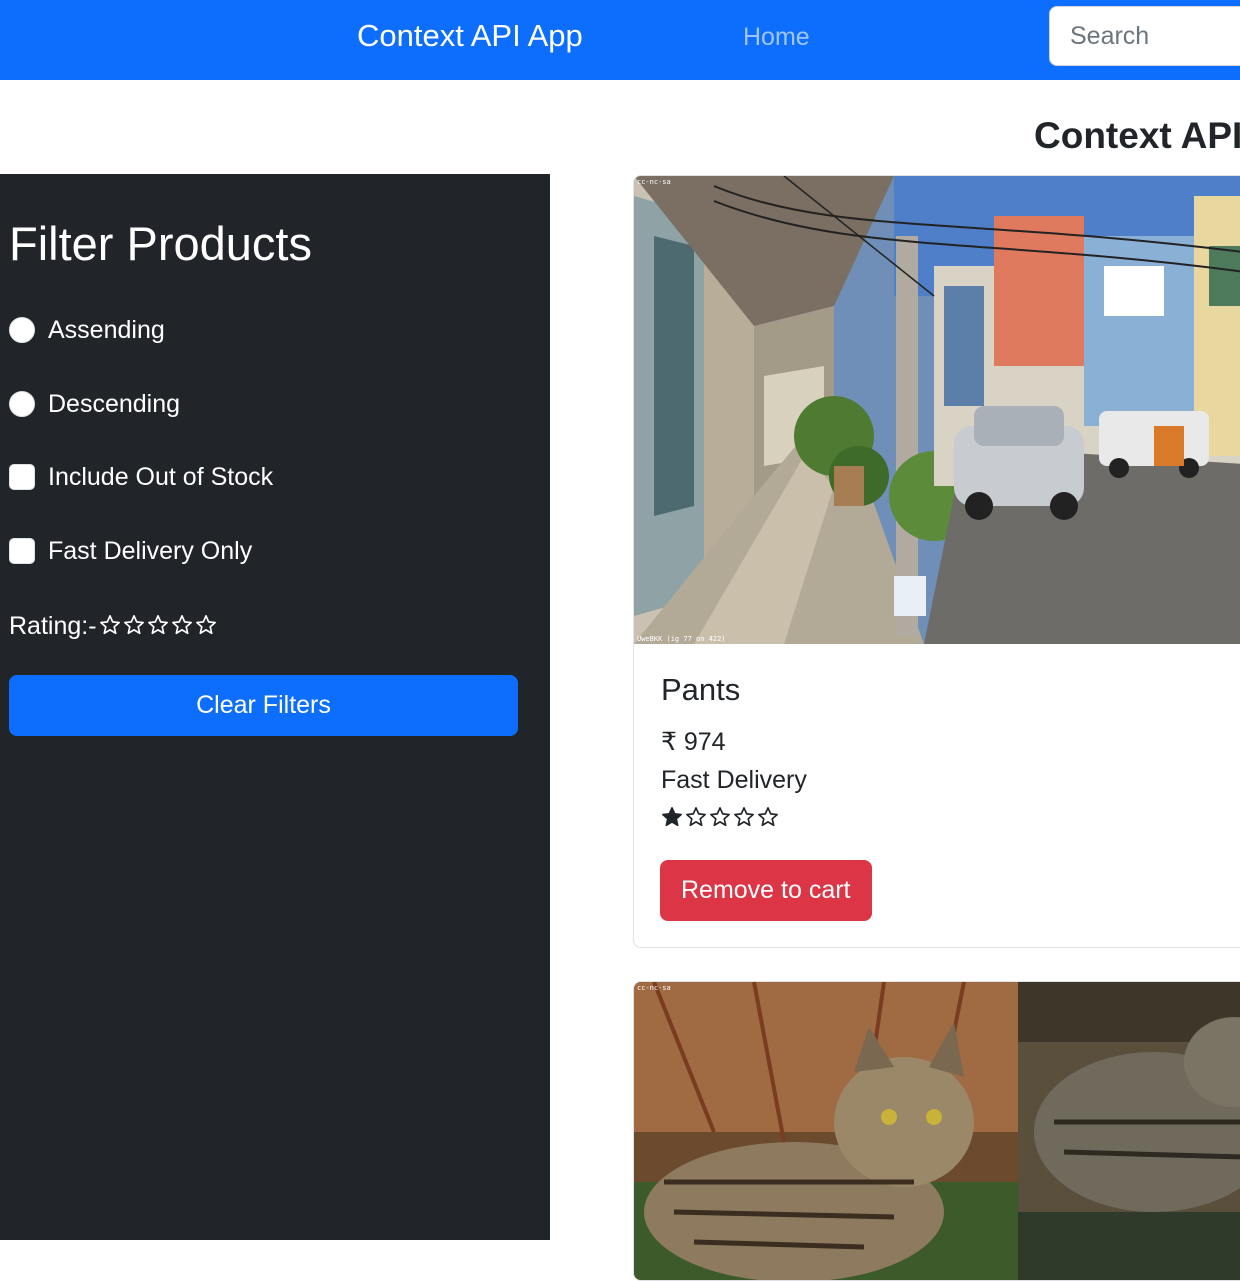 This screenshot has width=1240, height=1281. I want to click on sort-descending-option: Descending, so click(94, 404).